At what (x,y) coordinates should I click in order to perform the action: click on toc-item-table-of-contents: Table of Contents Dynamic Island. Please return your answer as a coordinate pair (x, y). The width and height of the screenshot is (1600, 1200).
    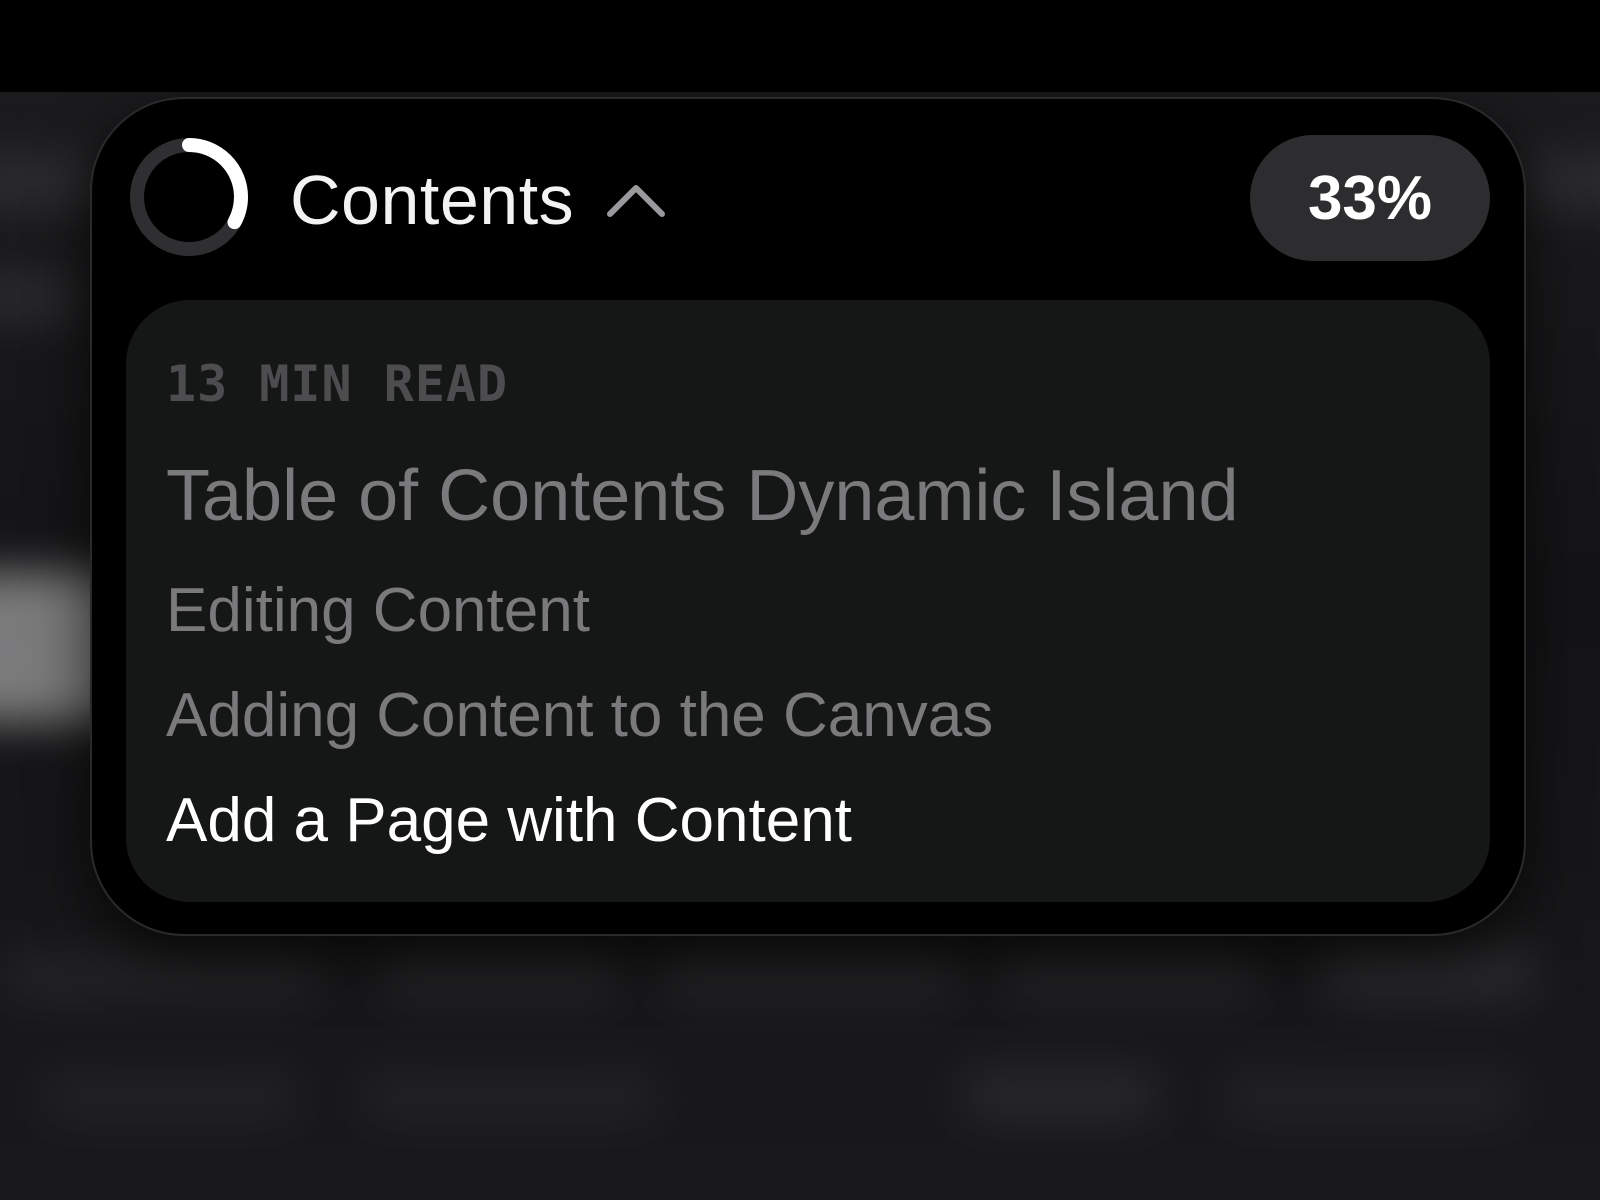
    Looking at the image, I should click on (702, 496).